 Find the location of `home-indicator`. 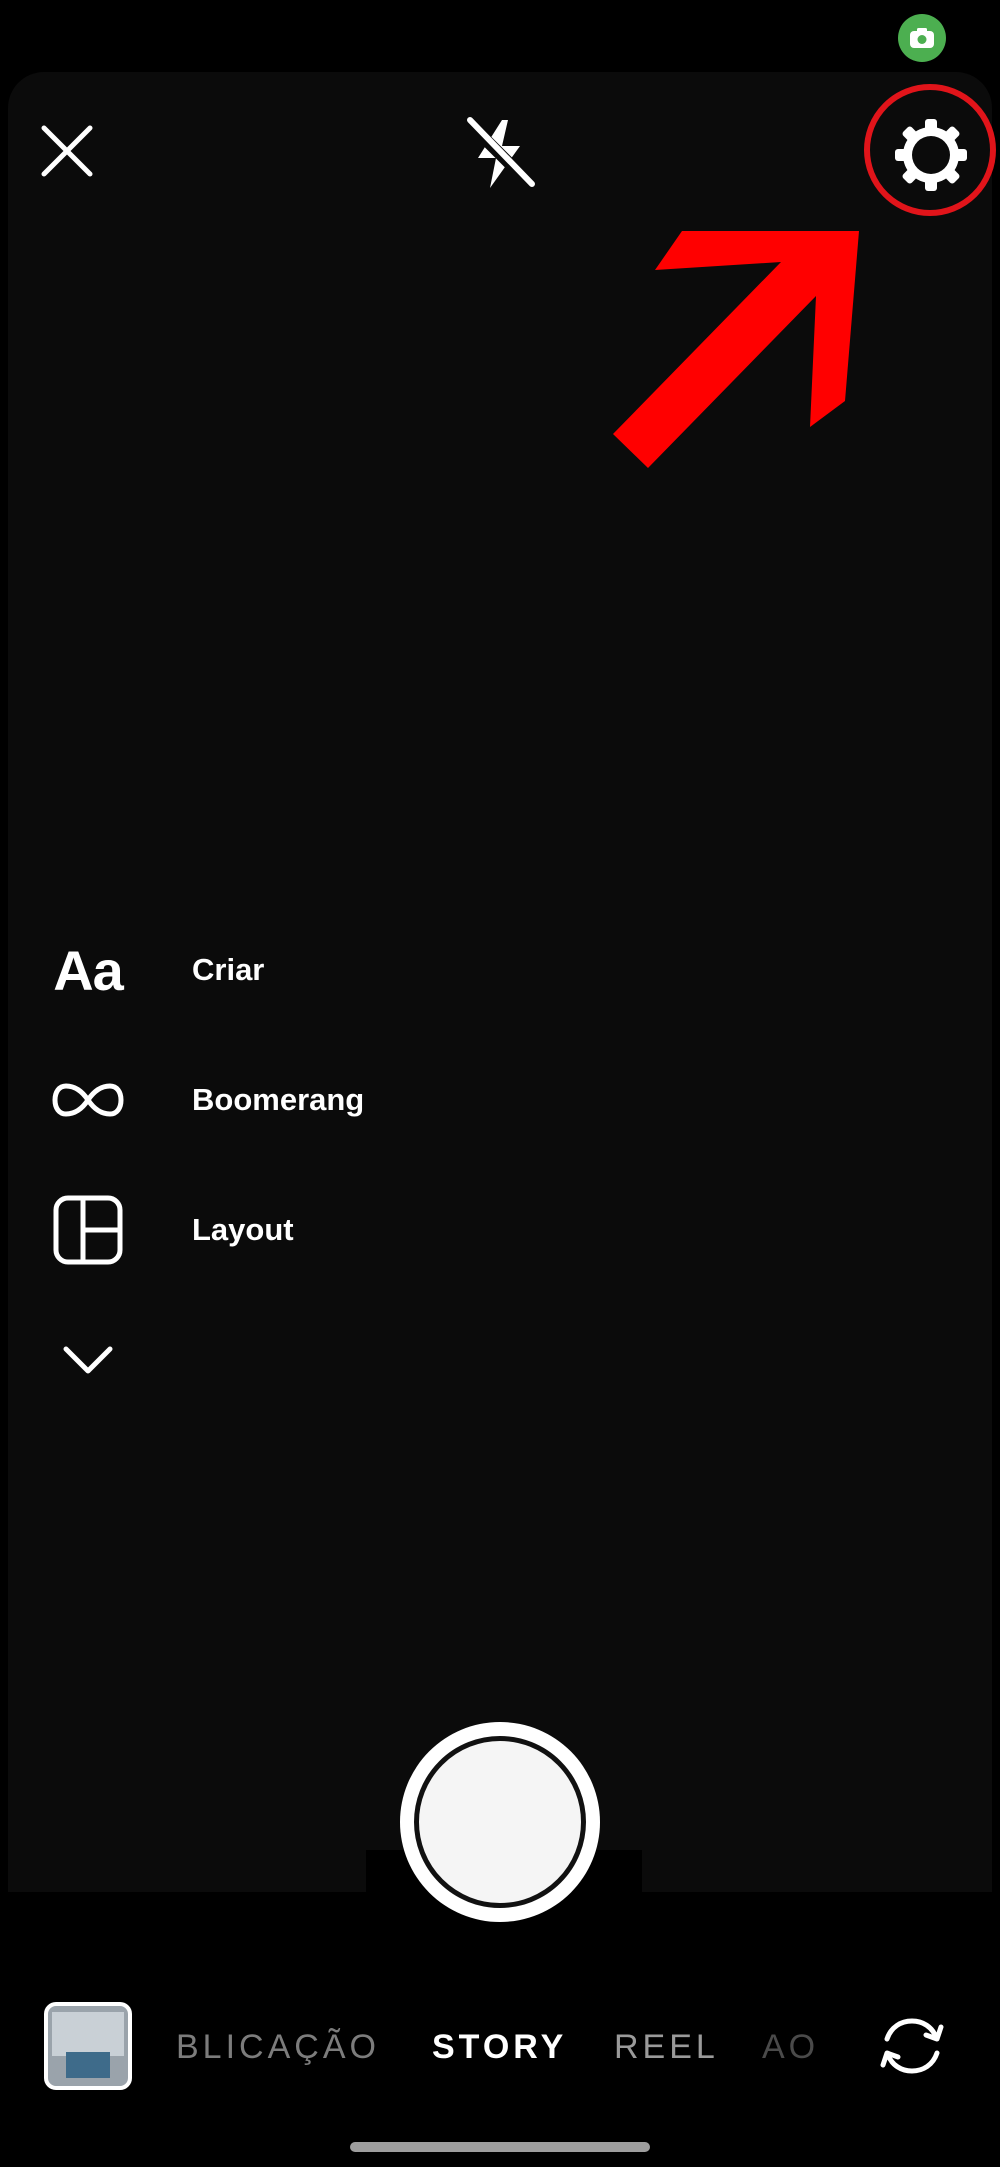

home-indicator is located at coordinates (500, 2147).